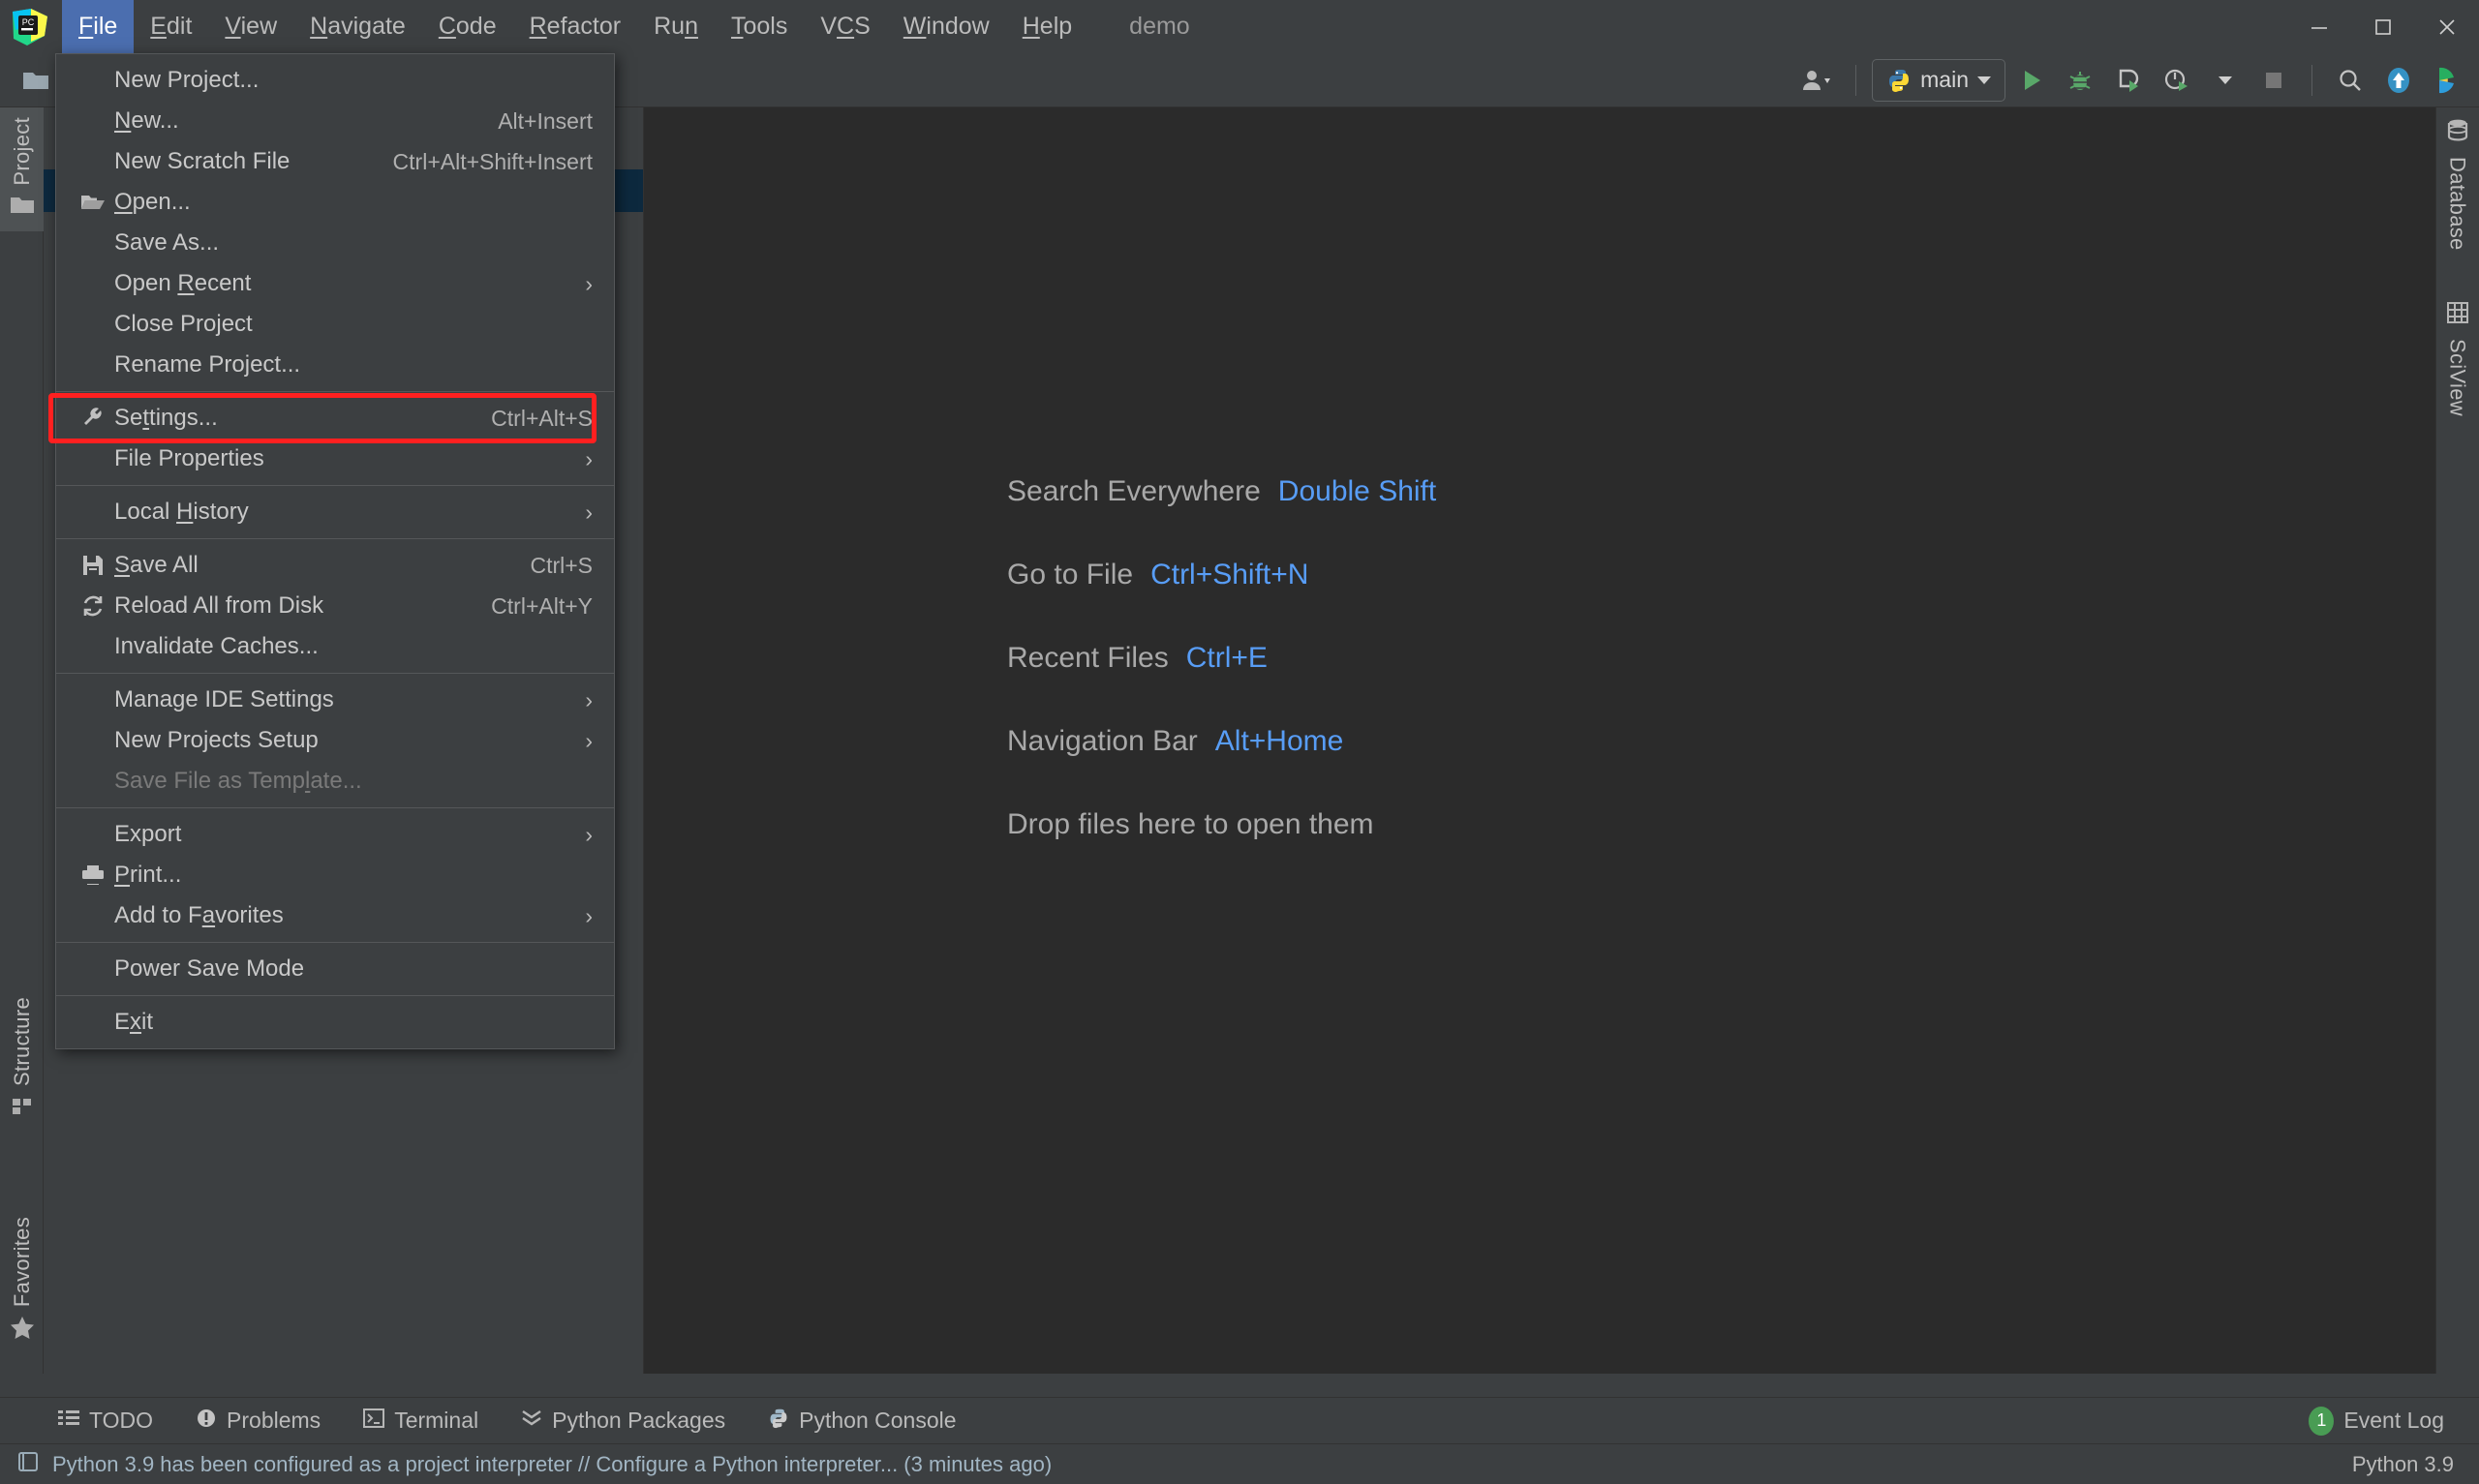  I want to click on menu-item-settings: Settings... Ctrl+Alt+S, so click(335, 418).